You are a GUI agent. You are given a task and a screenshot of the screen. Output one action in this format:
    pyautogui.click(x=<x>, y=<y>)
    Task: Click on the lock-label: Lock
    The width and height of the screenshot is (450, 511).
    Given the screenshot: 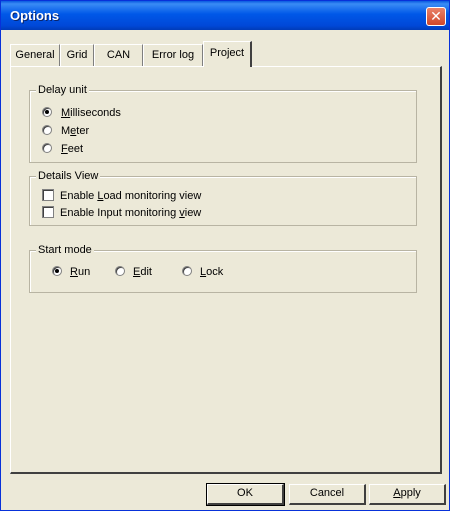 What is the action you would take?
    pyautogui.click(x=212, y=272)
    